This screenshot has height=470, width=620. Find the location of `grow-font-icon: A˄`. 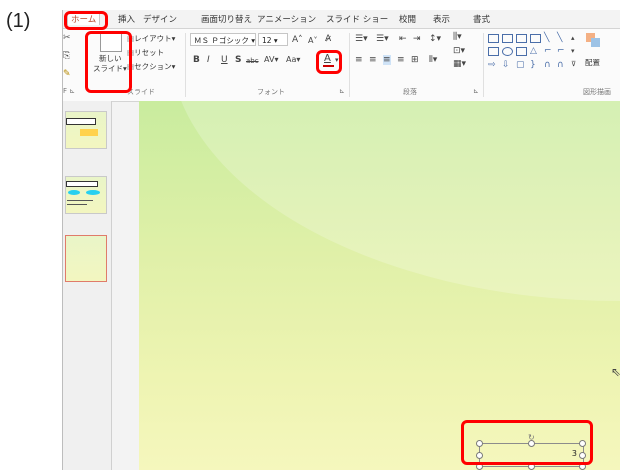

grow-font-icon: A˄ is located at coordinates (297, 40).